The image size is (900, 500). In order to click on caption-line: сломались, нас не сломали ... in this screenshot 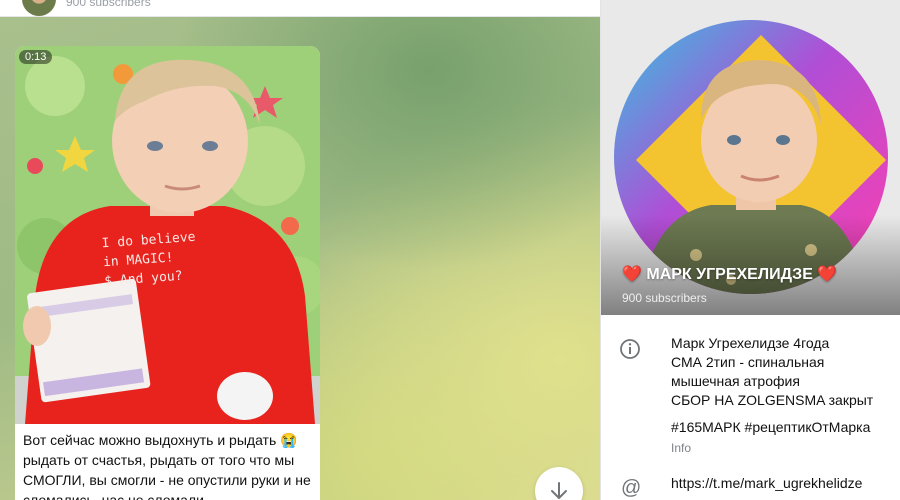, I will do `click(121, 496)`.